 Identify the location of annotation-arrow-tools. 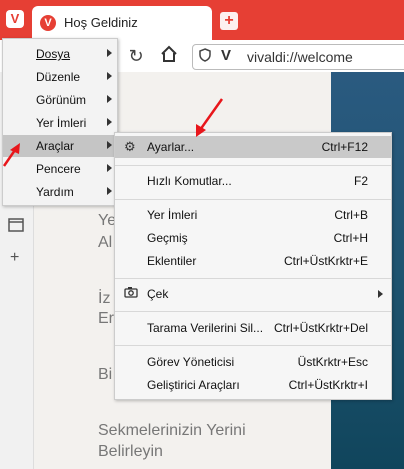
(11, 155).